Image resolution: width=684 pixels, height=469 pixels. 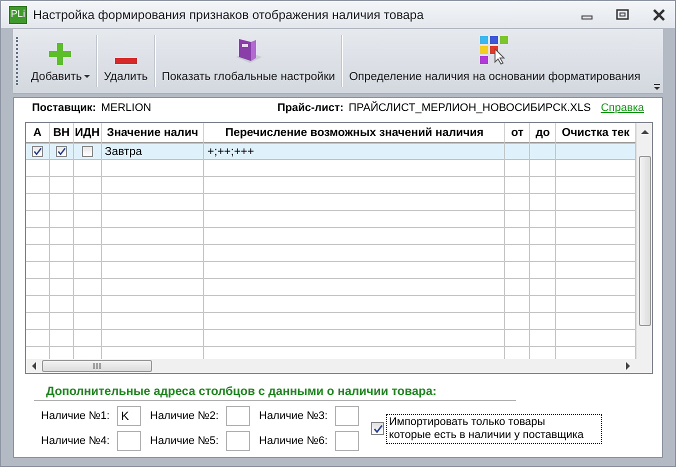 I want to click on toolbar-button: Определение наличия на основании форматирования, so click(x=494, y=61).